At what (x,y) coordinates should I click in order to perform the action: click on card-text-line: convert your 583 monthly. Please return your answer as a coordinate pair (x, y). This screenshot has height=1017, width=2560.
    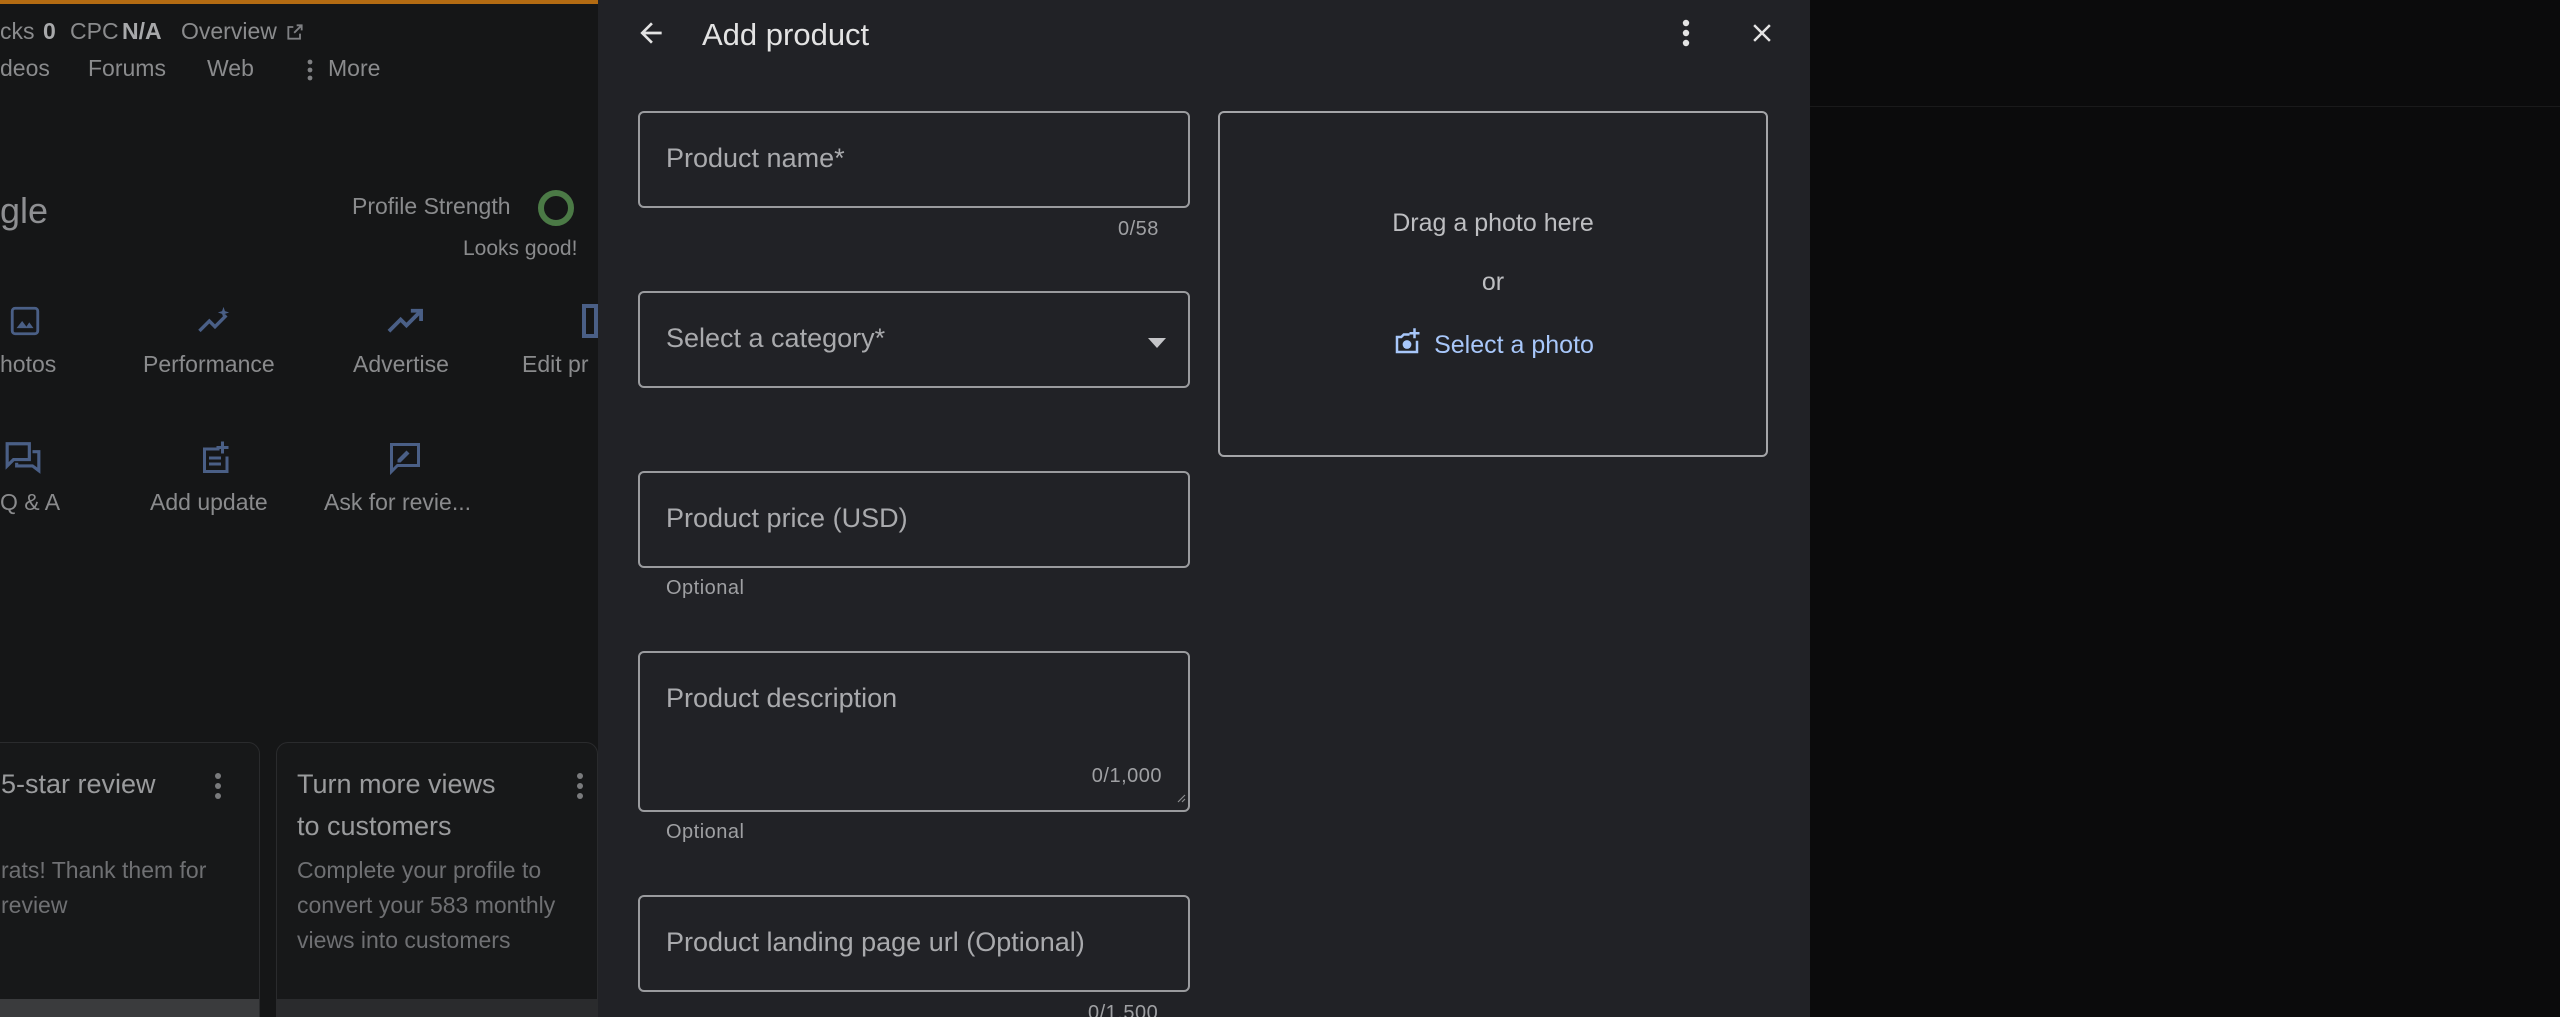
    Looking at the image, I should click on (426, 905).